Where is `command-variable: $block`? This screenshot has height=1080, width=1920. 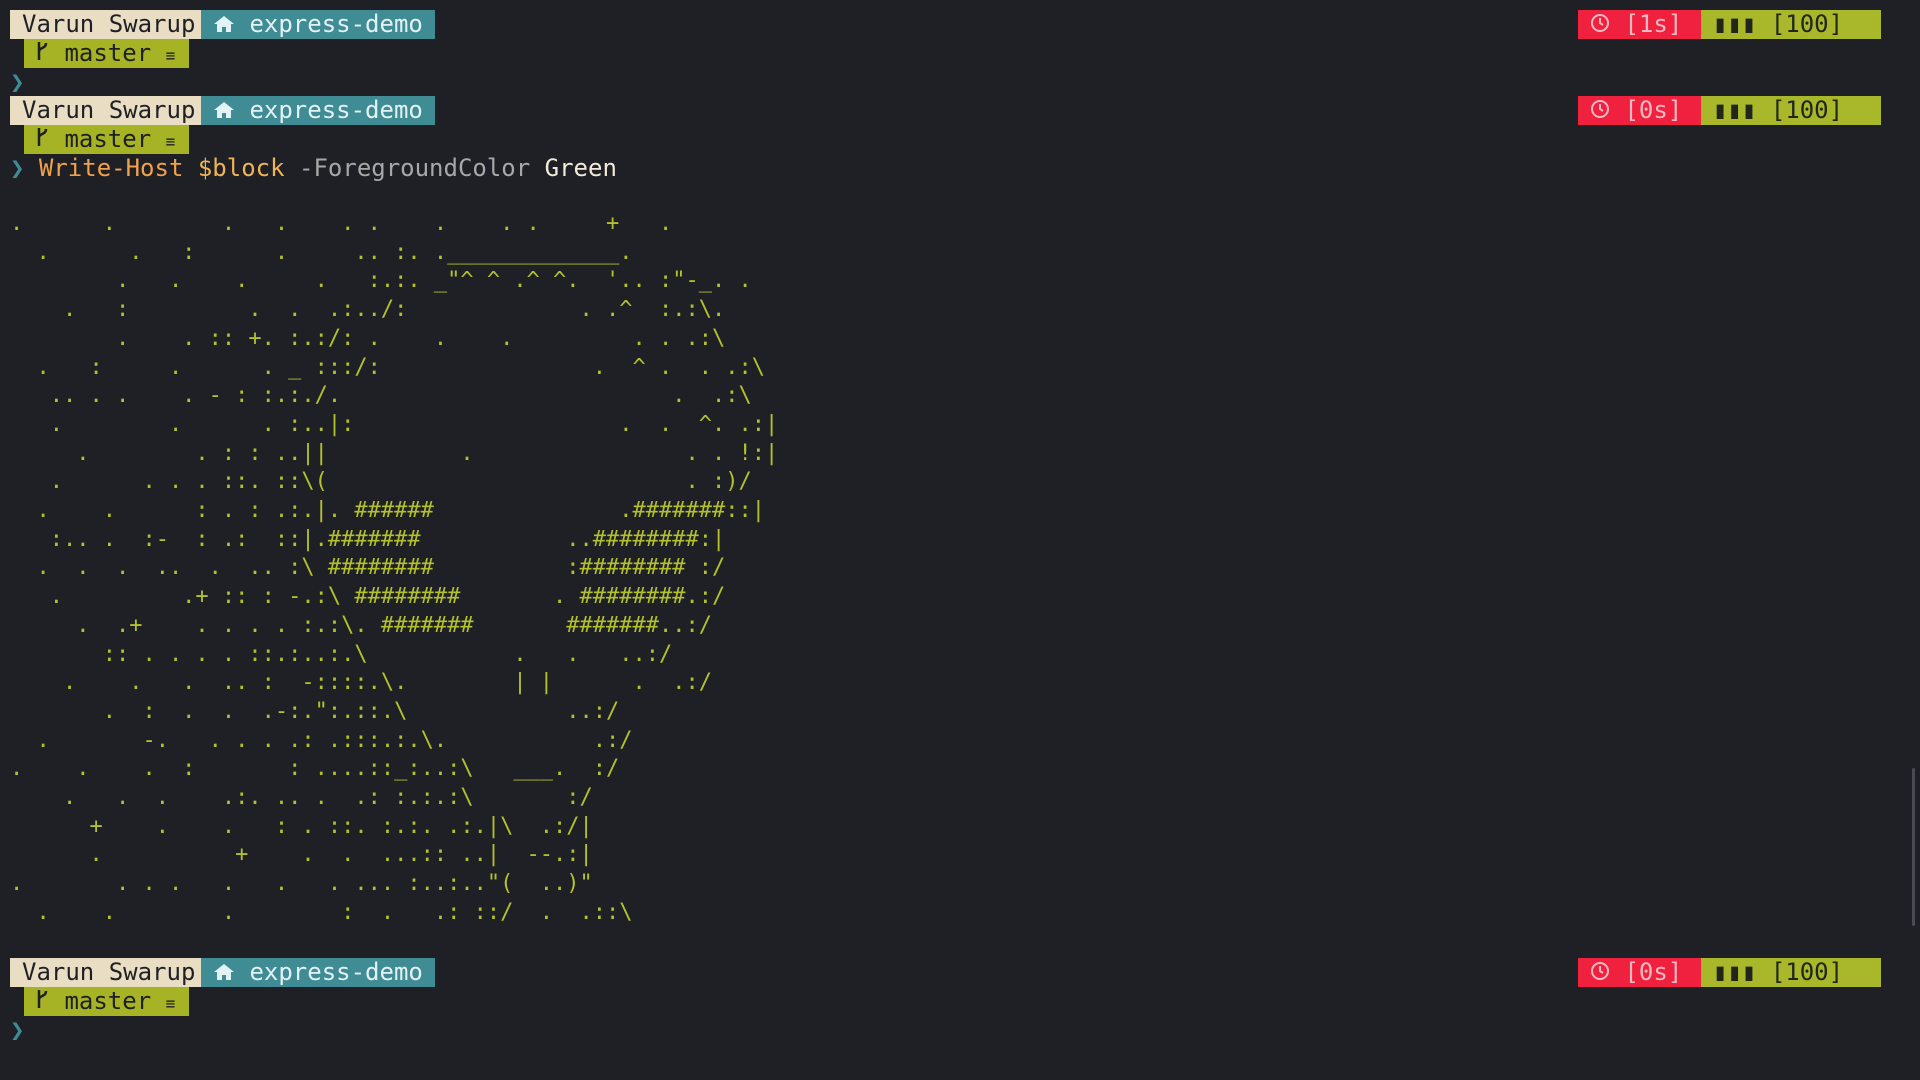
command-variable: $block is located at coordinates (241, 168).